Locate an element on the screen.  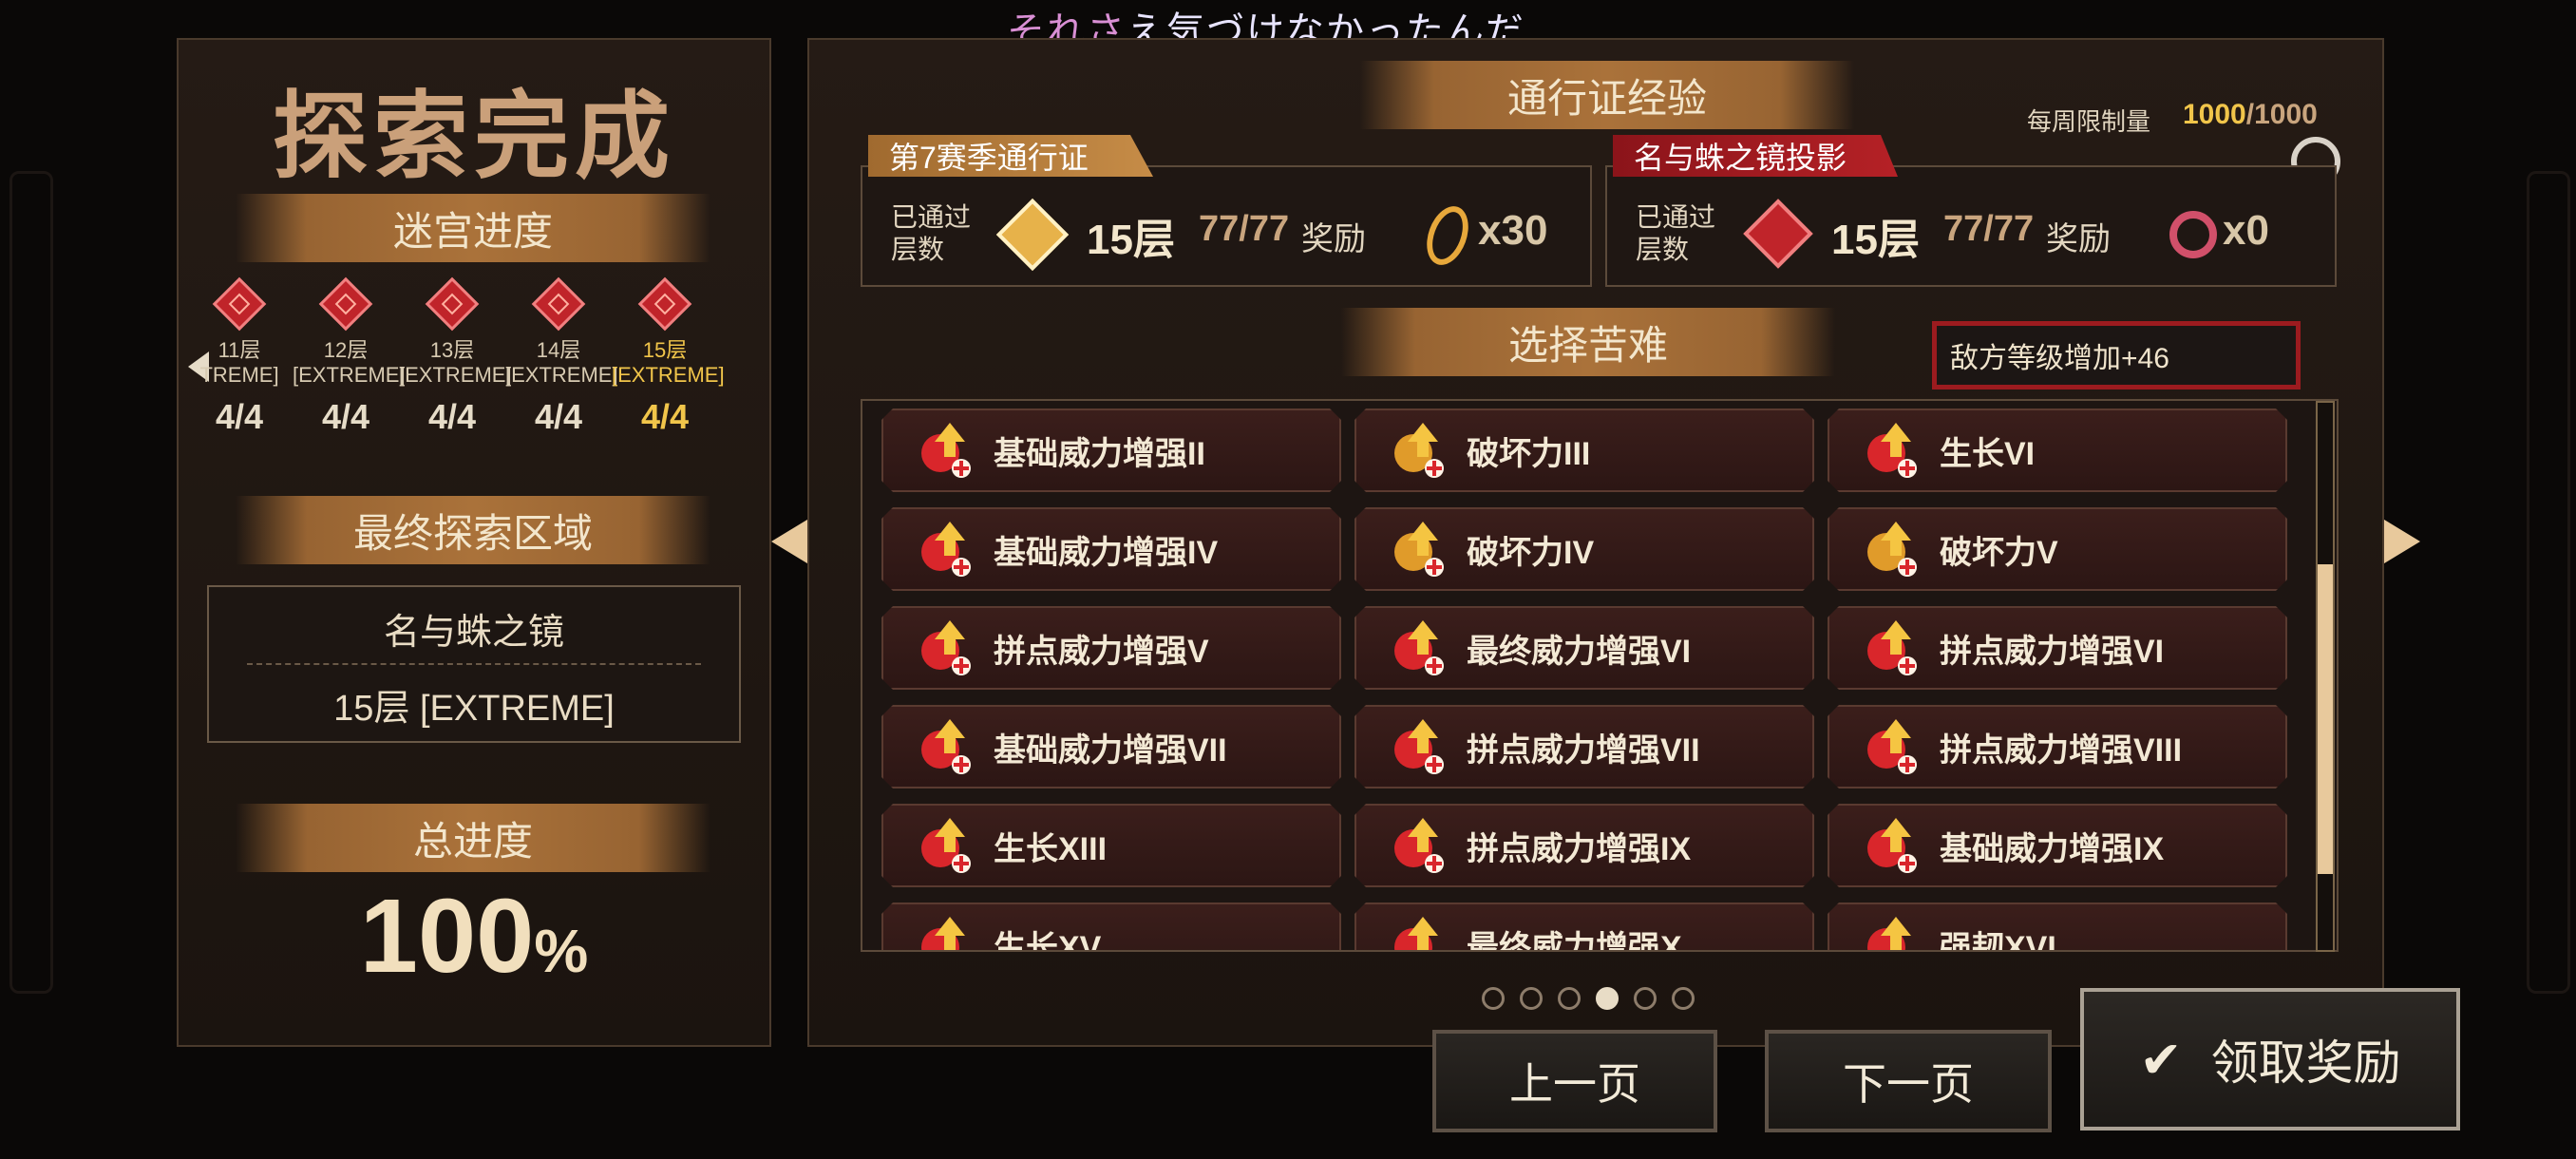
season-pass-ratio: 77/77 is located at coordinates (1244, 229).